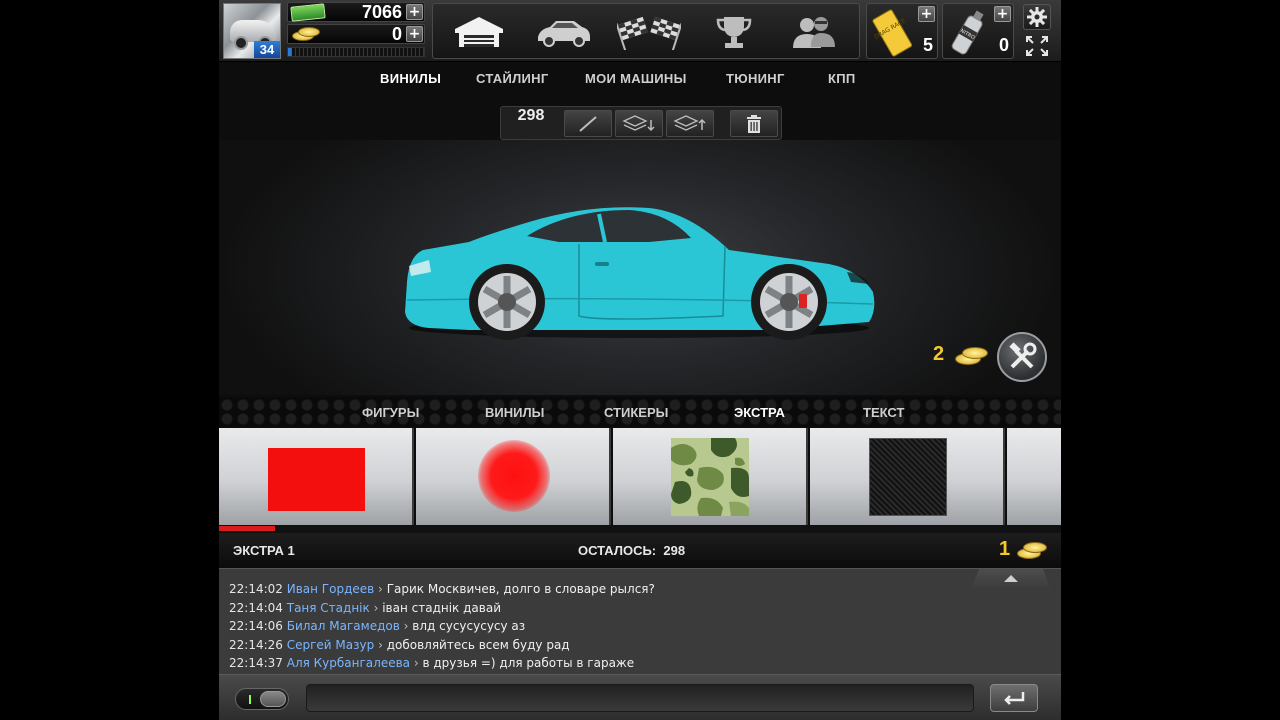 This screenshot has height=720, width=1280. Describe the element at coordinates (926, 14) in the screenshot. I see `add-tickets-button: +` at that location.